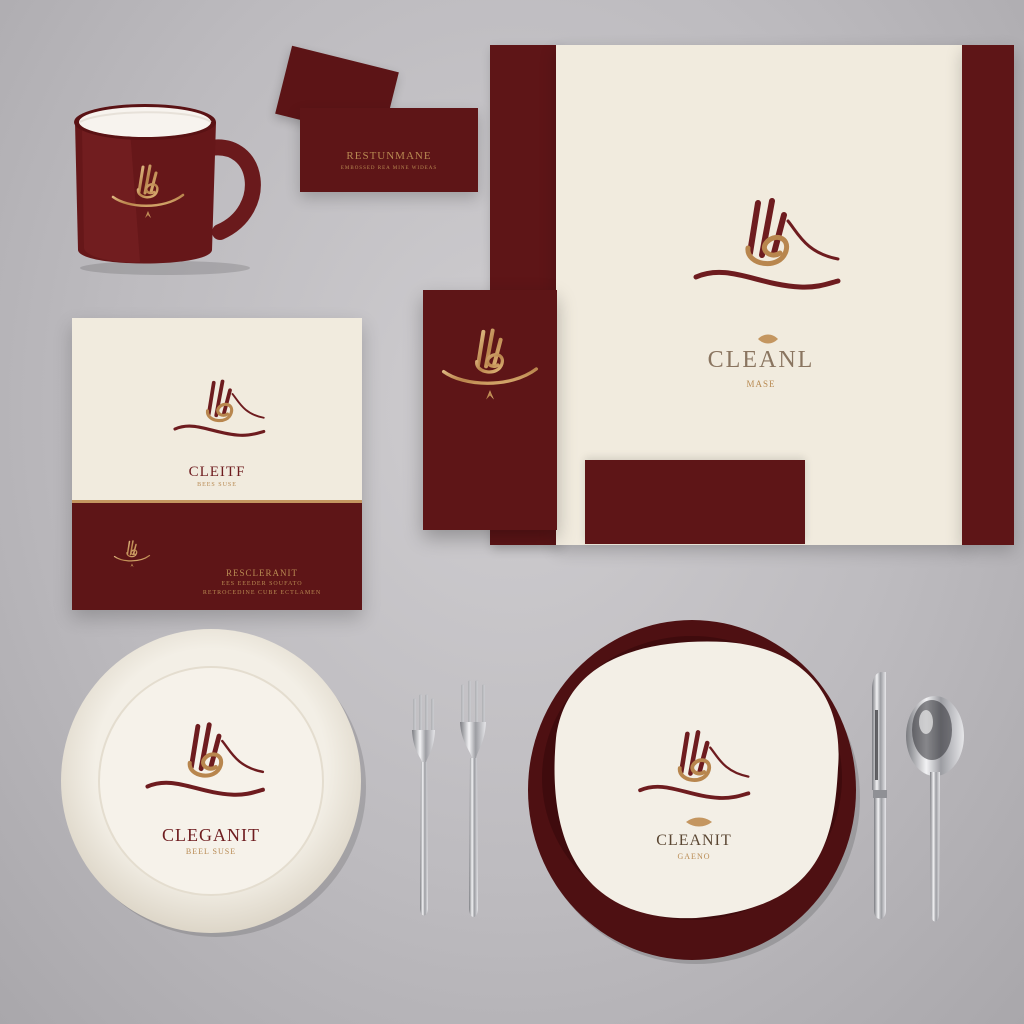  I want to click on folder-subtitle: MASE, so click(761, 384).